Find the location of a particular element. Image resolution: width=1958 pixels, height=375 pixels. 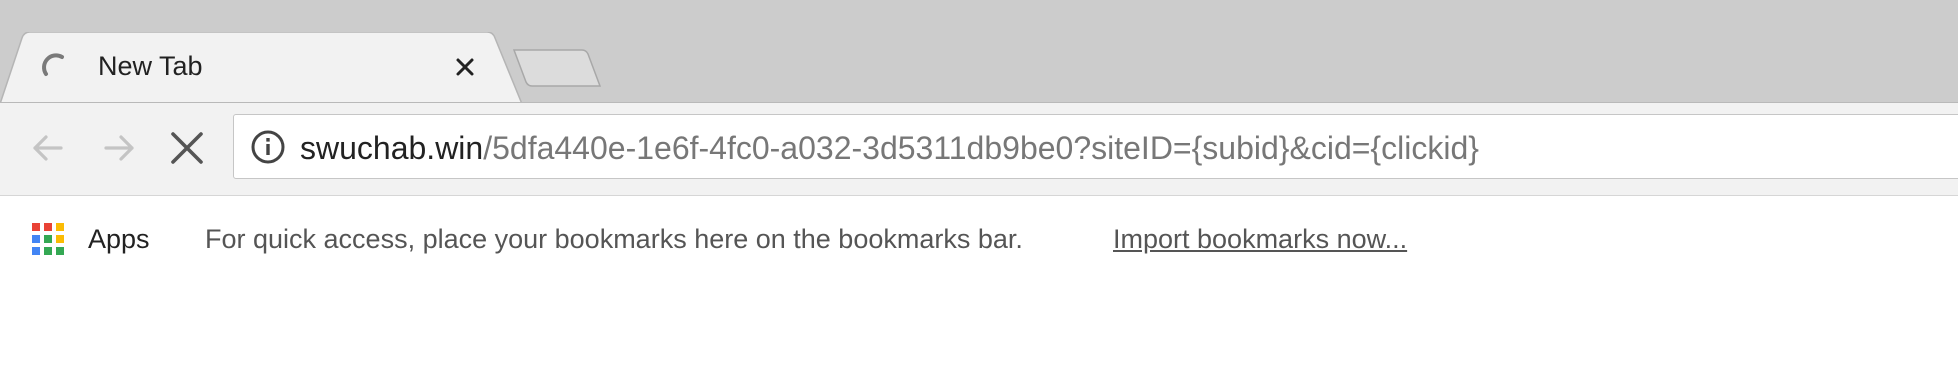

stop-x-icon is located at coordinates (187, 148).